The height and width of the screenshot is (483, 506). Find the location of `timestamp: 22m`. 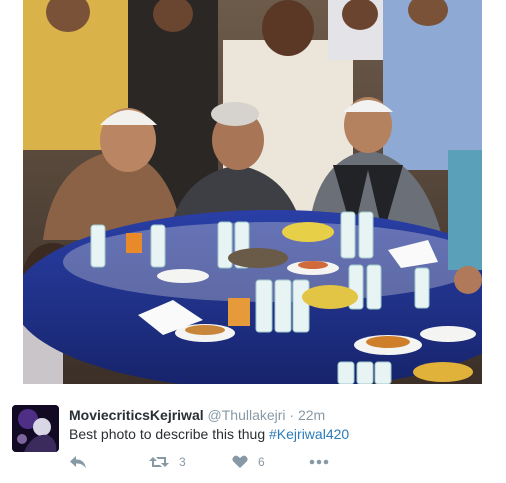

timestamp: 22m is located at coordinates (311, 415).